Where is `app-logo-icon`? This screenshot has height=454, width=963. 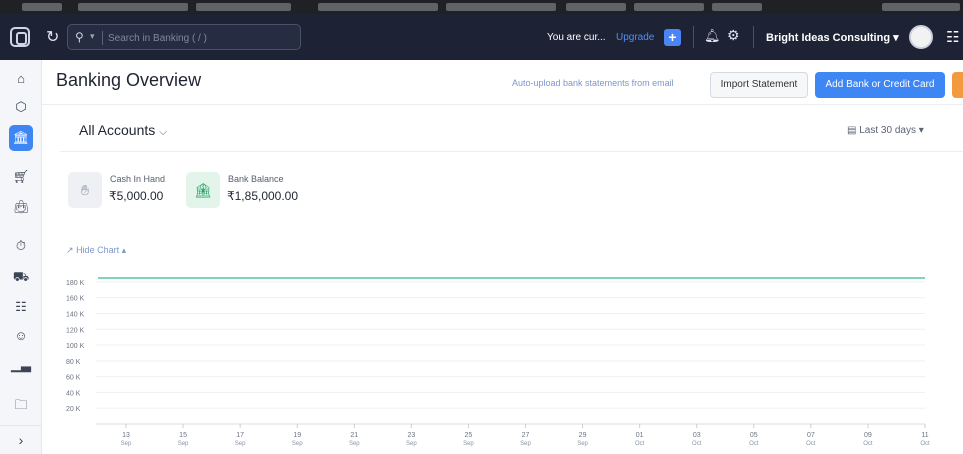
app-logo-icon is located at coordinates (20, 37).